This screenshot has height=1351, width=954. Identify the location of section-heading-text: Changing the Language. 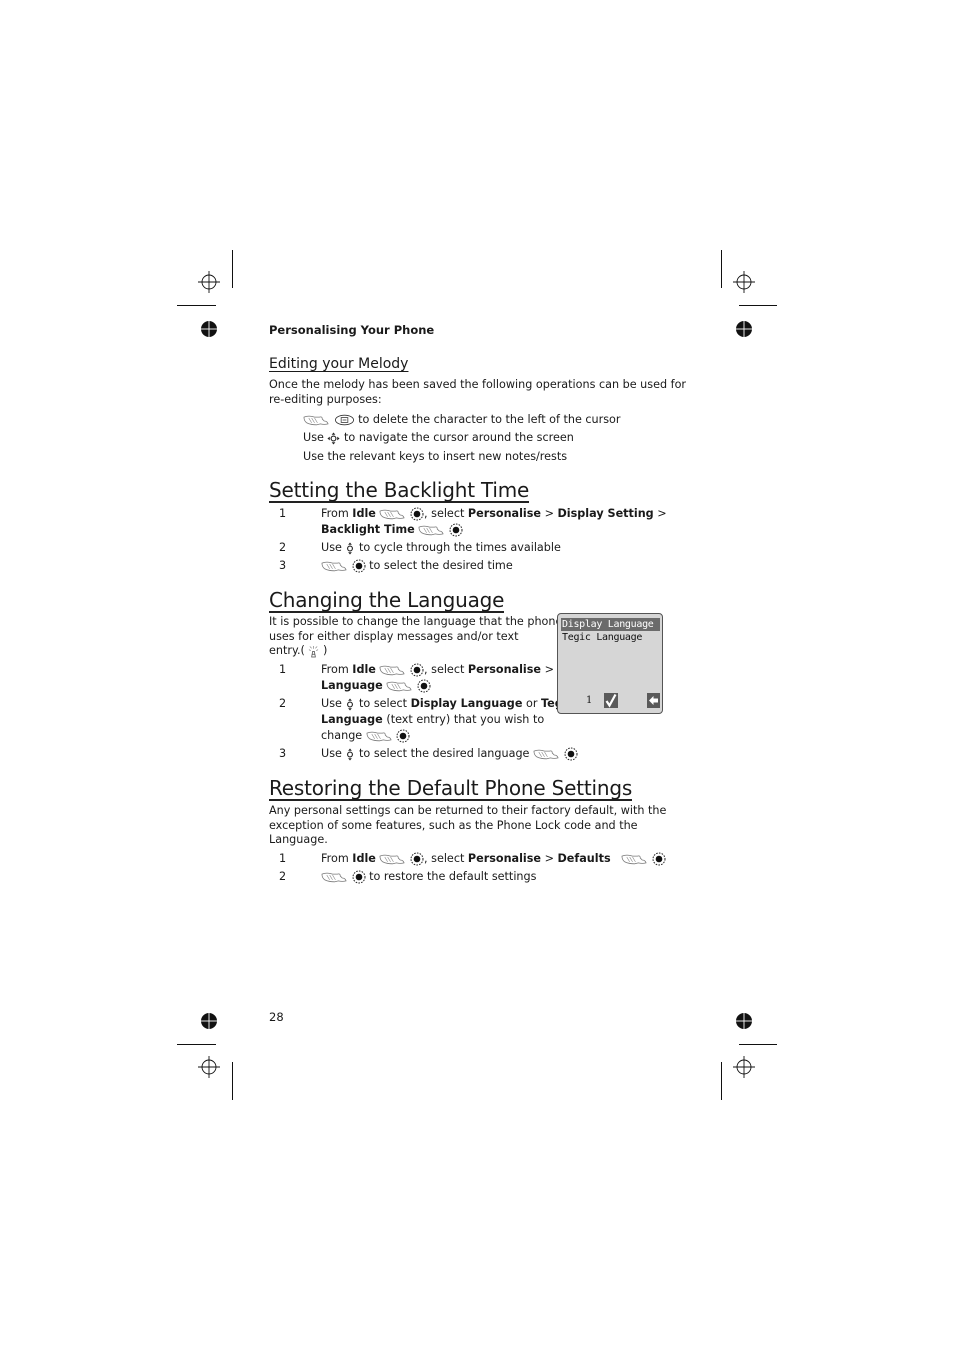
(387, 600).